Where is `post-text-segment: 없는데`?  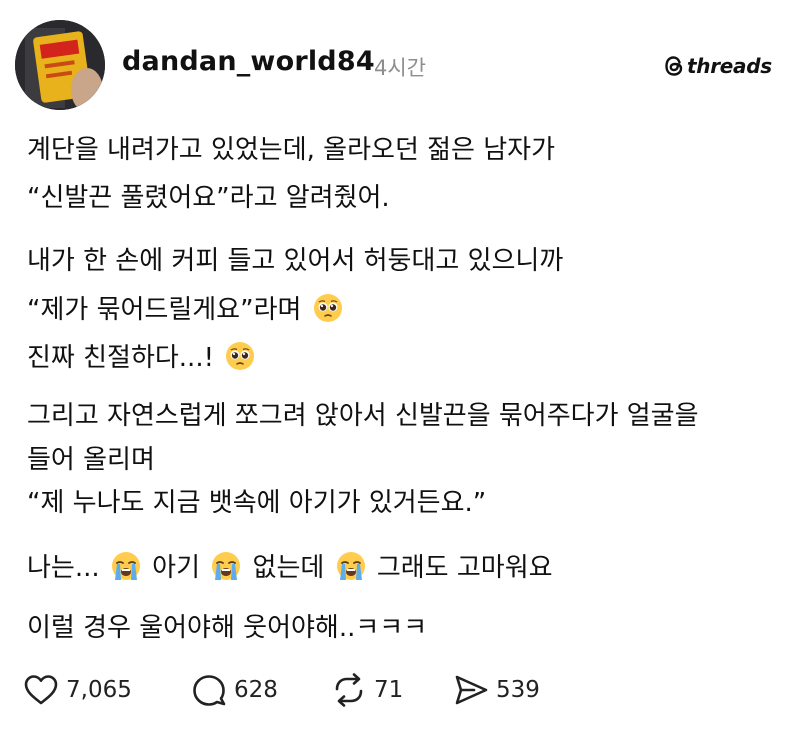
post-text-segment: 없는데 is located at coordinates (288, 568).